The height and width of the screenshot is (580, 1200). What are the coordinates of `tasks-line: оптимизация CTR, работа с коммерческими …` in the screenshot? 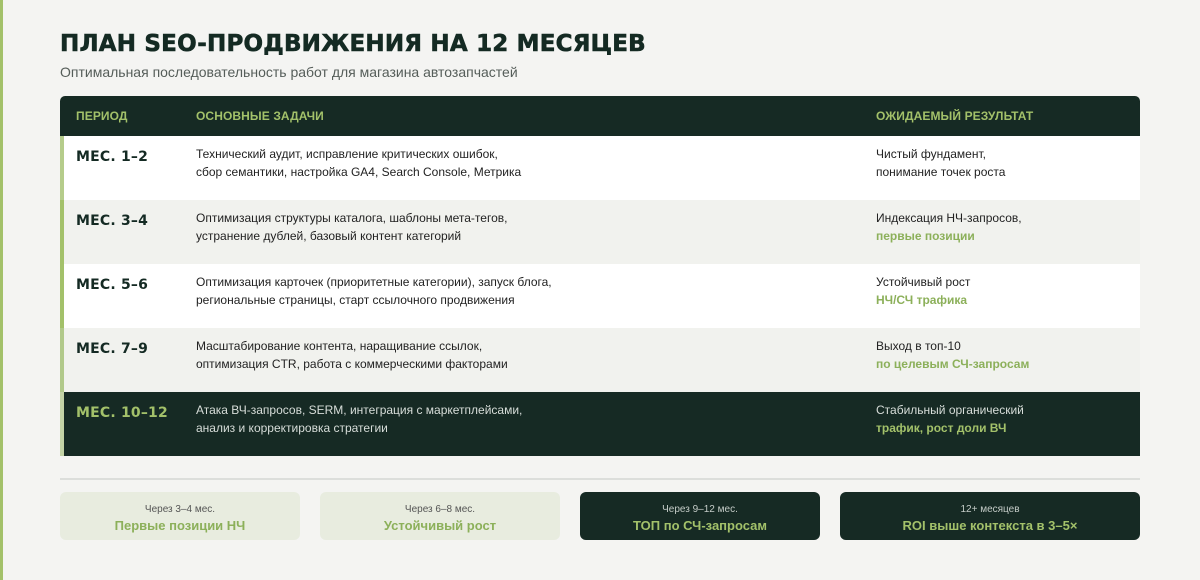 It's located at (352, 364).